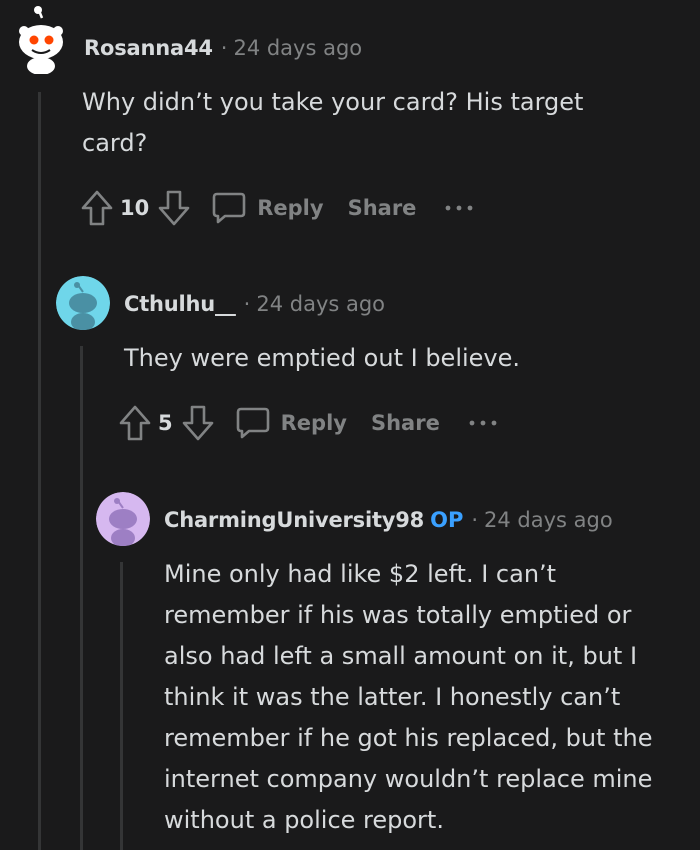 The height and width of the screenshot is (850, 700). I want to click on comment-header: CharmingUniversity98 OP · 24 days ago, so click(388, 520).